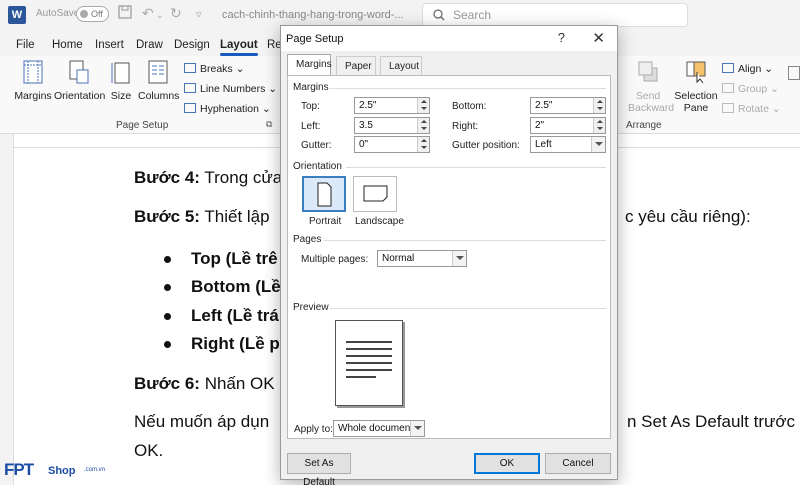 This screenshot has height=485, width=800. Describe the element at coordinates (160, 15) in the screenshot. I see `undo-dropdown-icon: ⌄` at that location.